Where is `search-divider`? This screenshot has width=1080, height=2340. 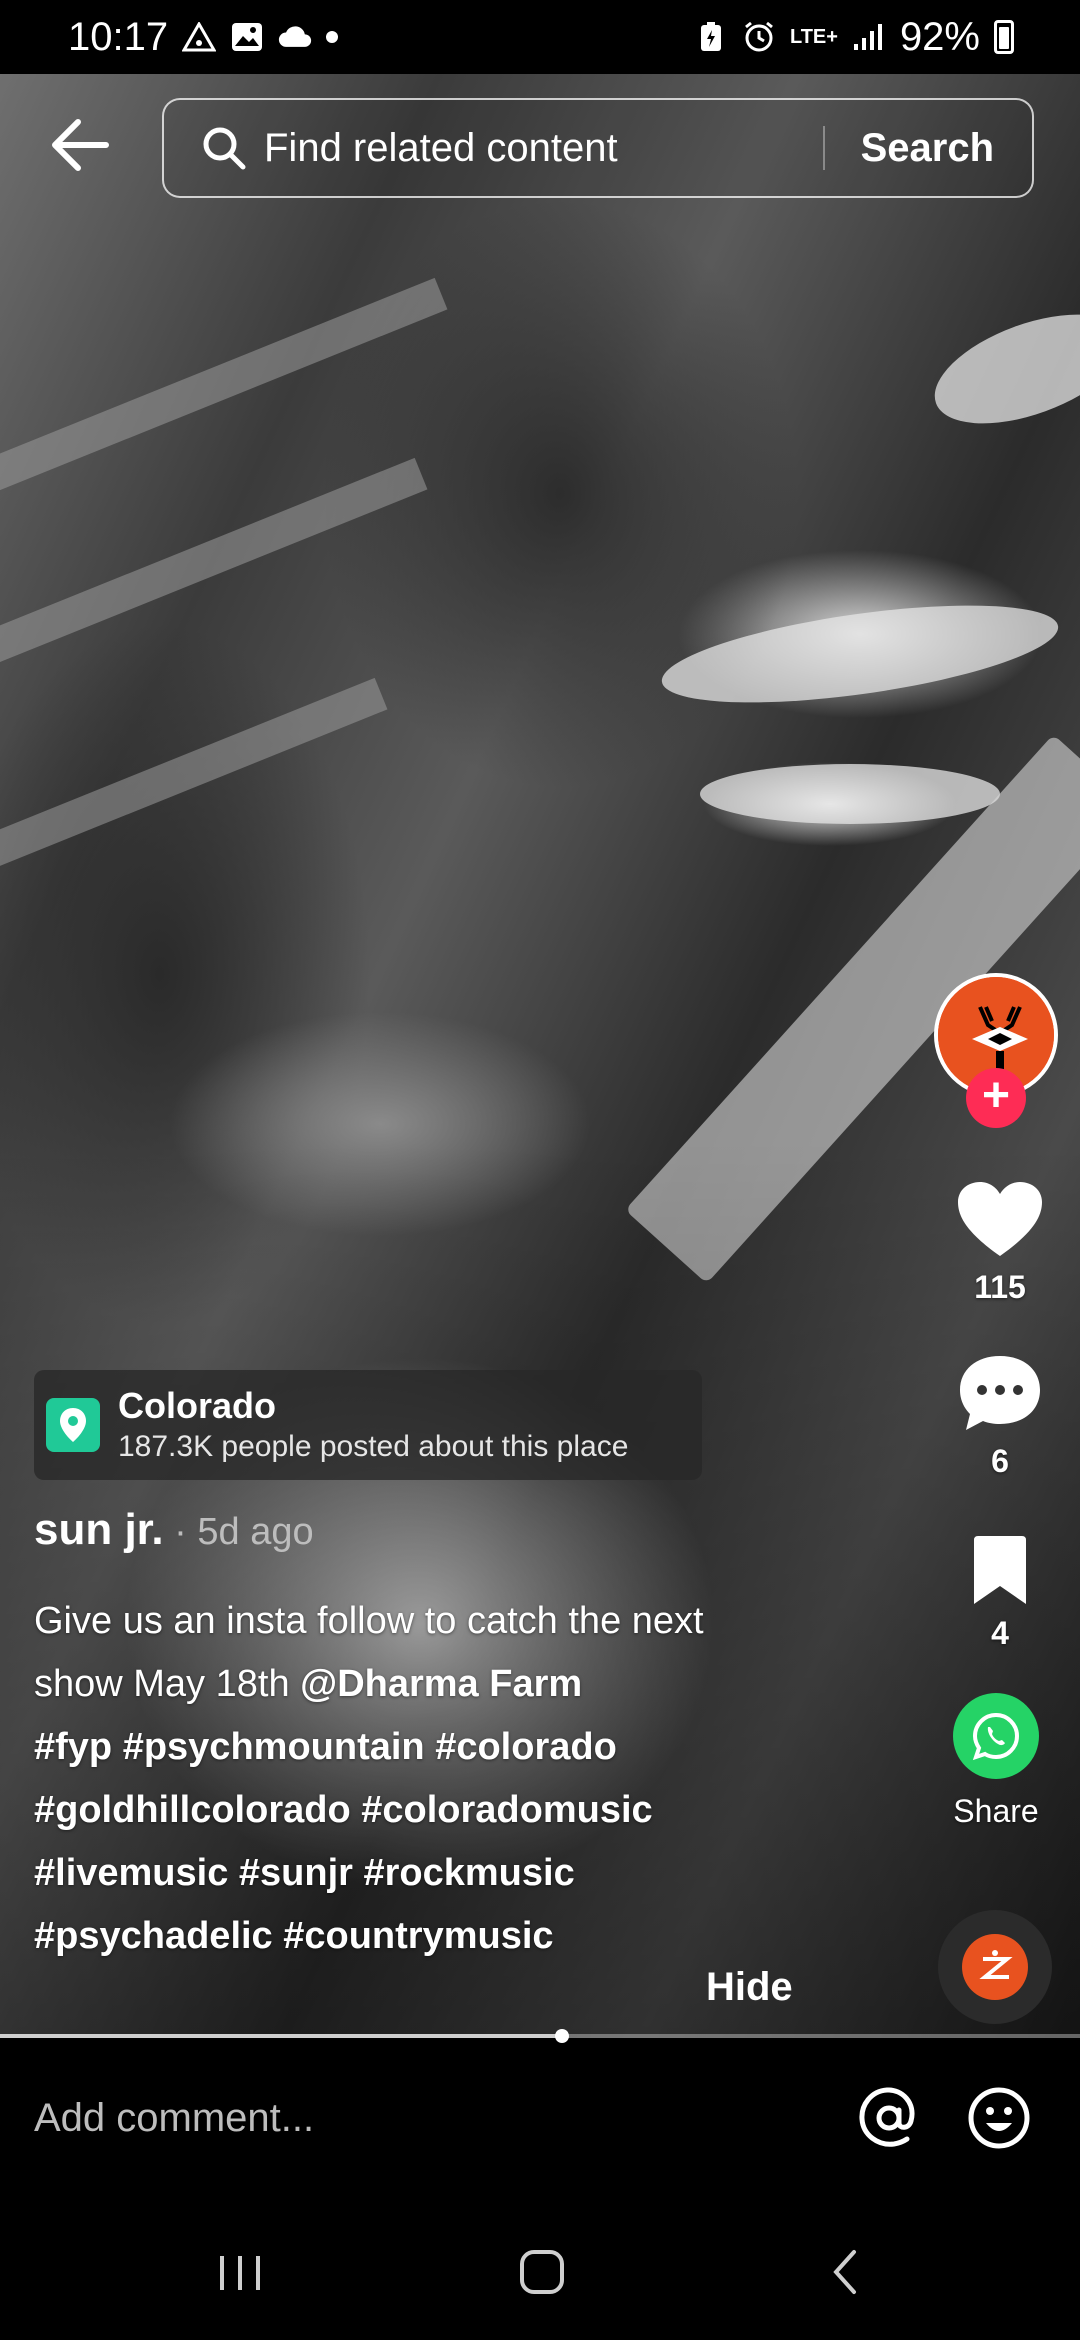
search-divider is located at coordinates (823, 148).